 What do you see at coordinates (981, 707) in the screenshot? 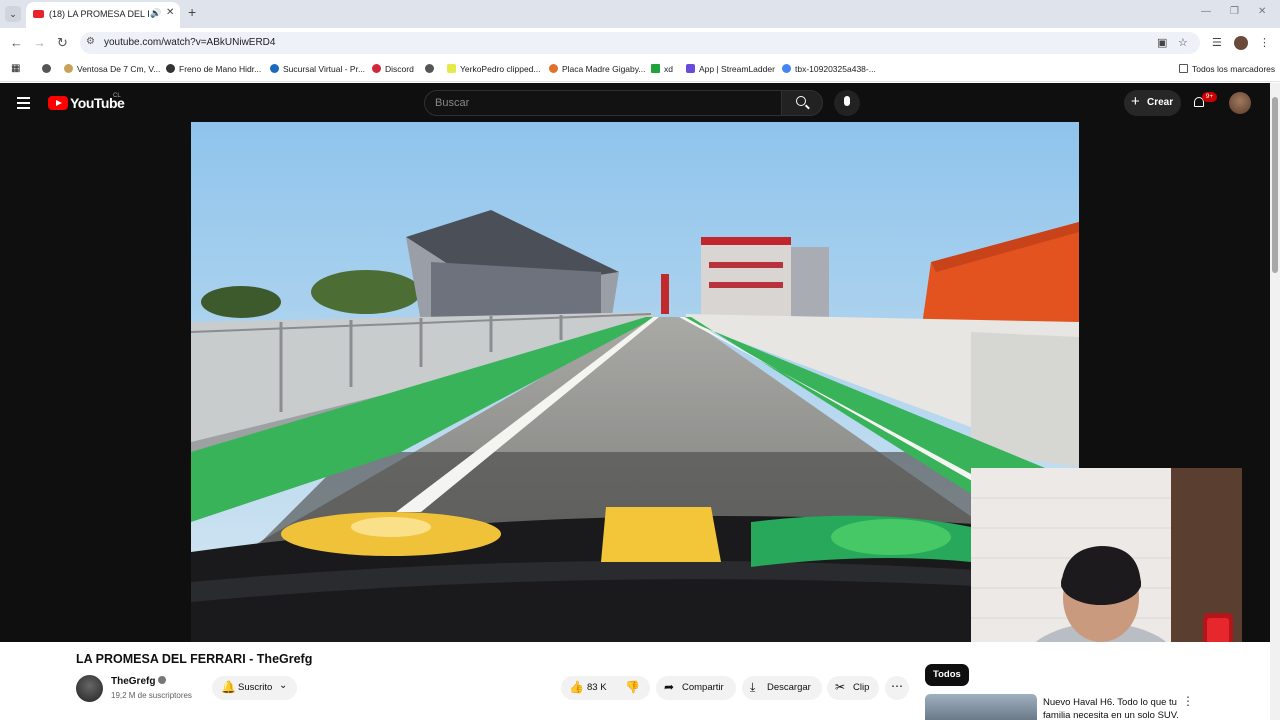
I see `recommendation-thumbnail` at bounding box center [981, 707].